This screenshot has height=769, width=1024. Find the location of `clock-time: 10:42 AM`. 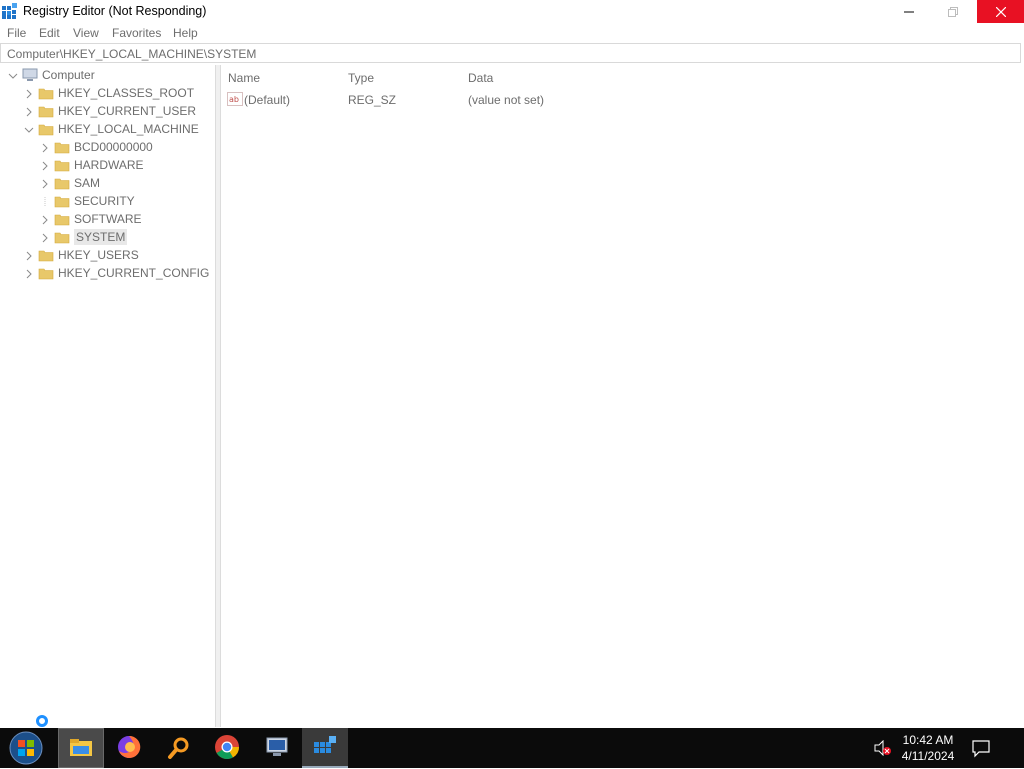

clock-time: 10:42 AM is located at coordinates (928, 740).